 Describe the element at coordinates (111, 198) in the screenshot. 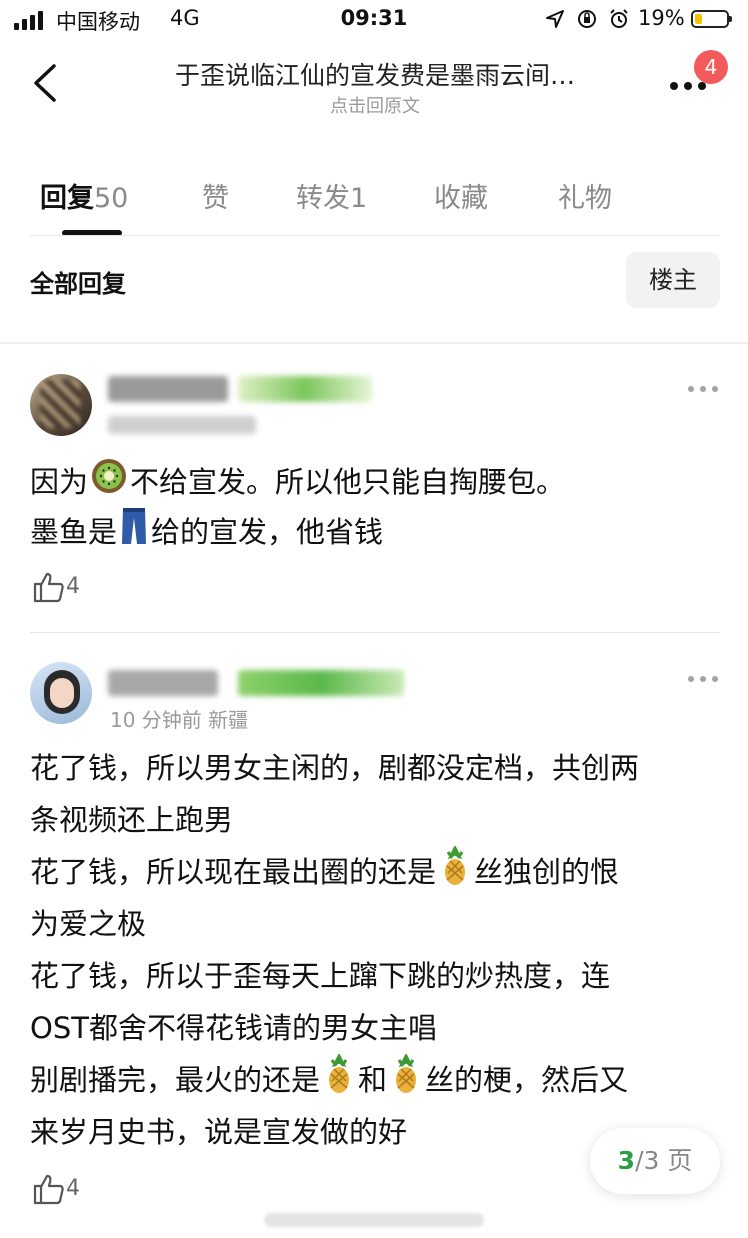

I see `tab-count: 50` at that location.